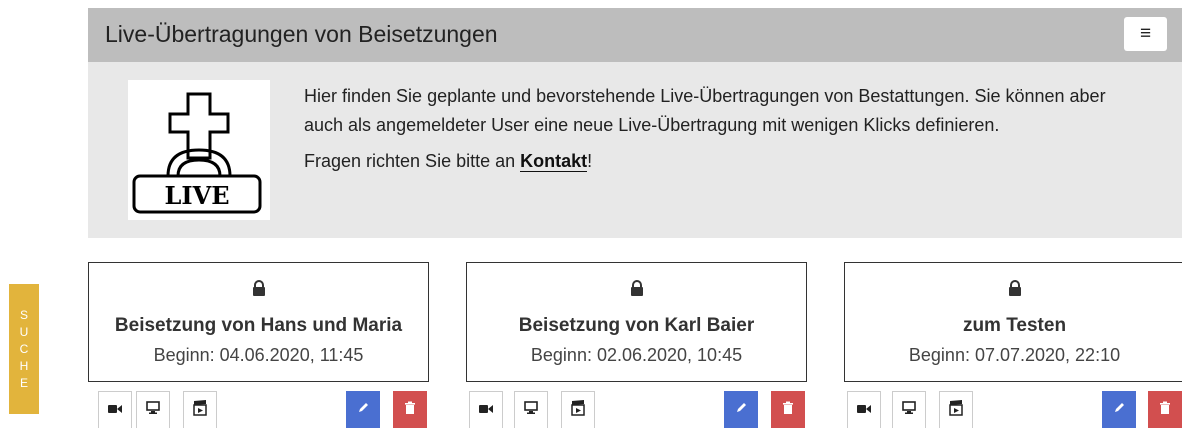 The image size is (1182, 428). What do you see at coordinates (301, 34) in the screenshot?
I see `page-title: Live-Übertragungen von Beisetzungen` at bounding box center [301, 34].